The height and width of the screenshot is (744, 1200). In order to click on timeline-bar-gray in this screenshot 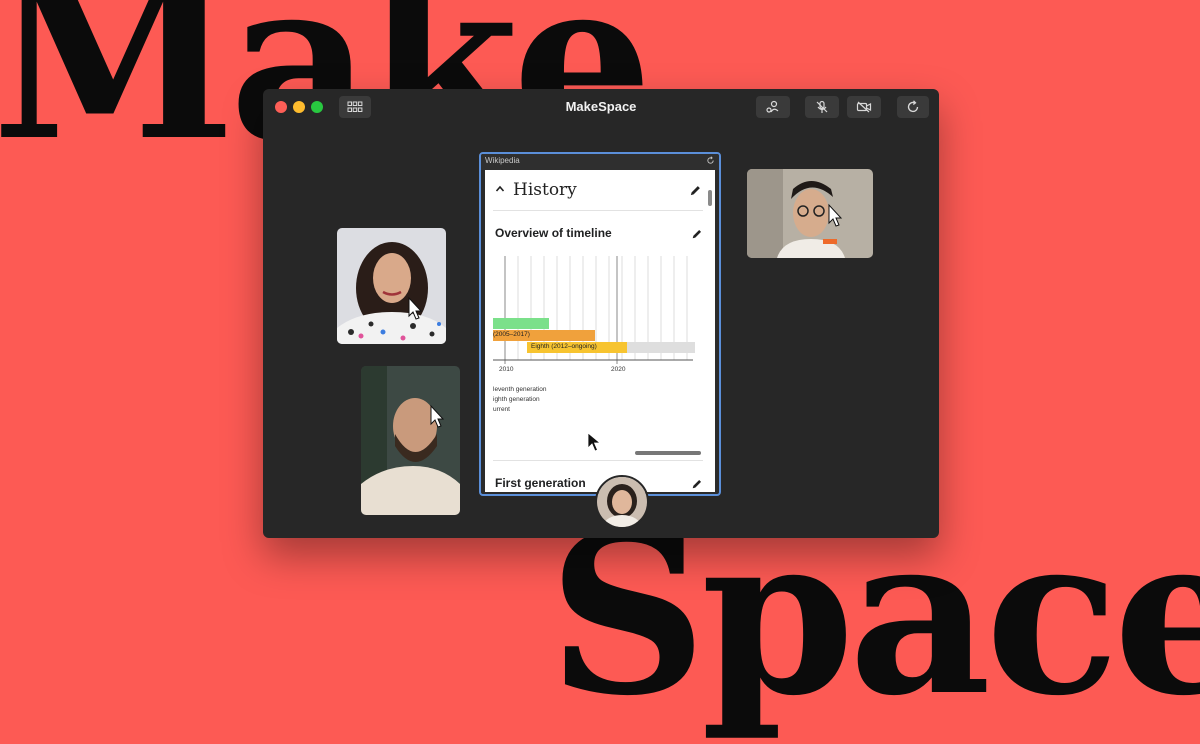, I will do `click(661, 347)`.